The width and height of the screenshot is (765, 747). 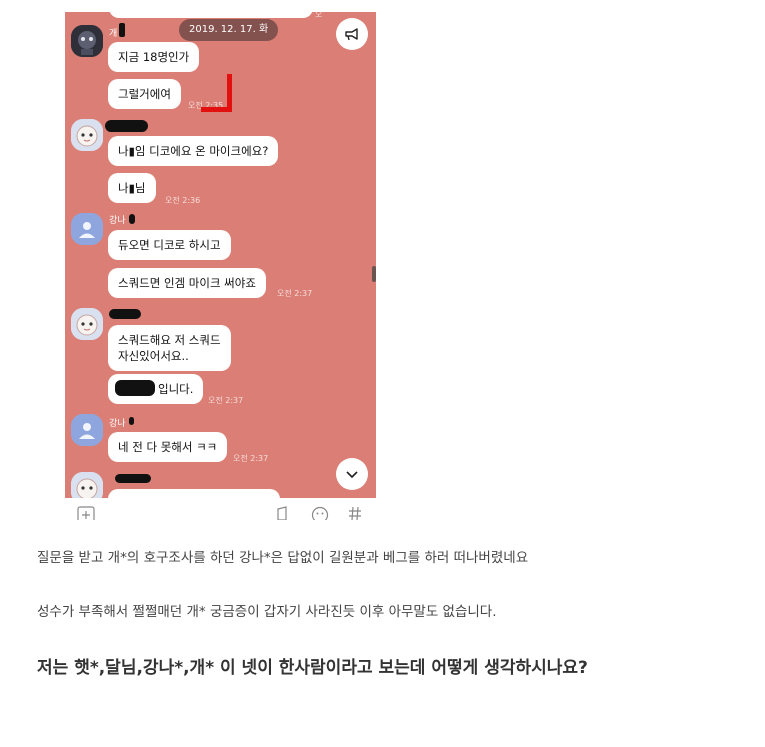 I want to click on scroll-down-button, so click(x=352, y=474).